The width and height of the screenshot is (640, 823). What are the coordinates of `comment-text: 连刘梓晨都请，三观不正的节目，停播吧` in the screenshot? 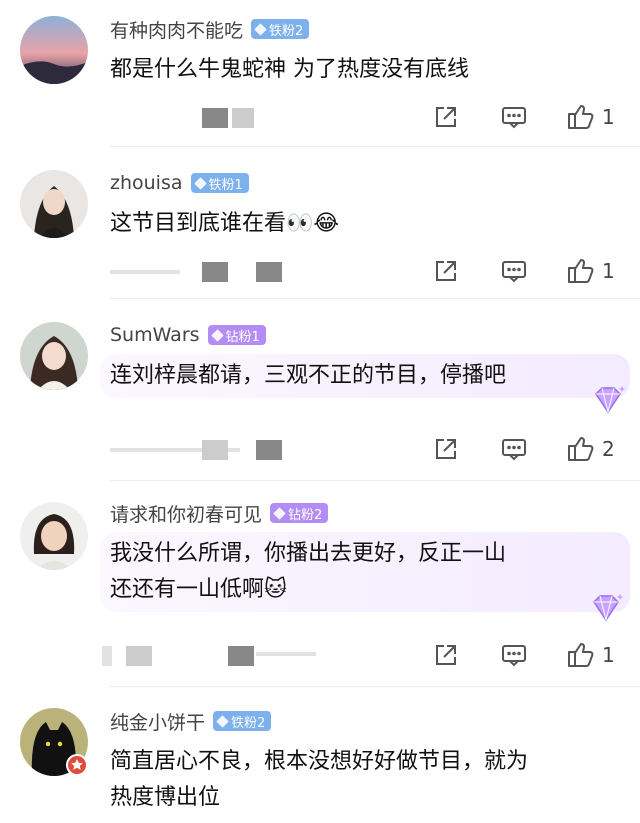 It's located at (365, 376).